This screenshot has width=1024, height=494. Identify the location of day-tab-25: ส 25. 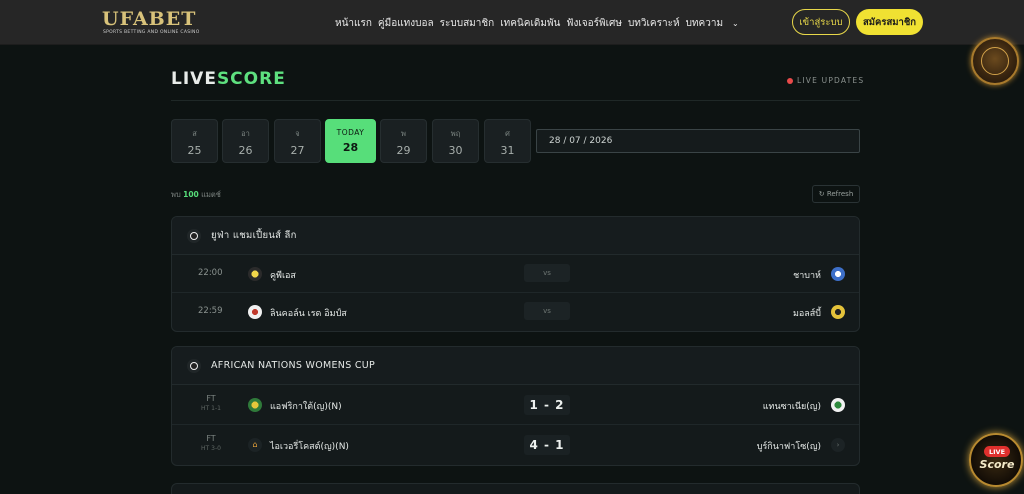
(194, 141).